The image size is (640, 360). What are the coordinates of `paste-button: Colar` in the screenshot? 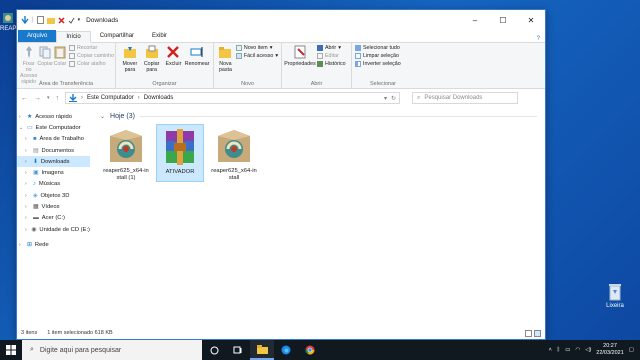 It's located at (60, 56).